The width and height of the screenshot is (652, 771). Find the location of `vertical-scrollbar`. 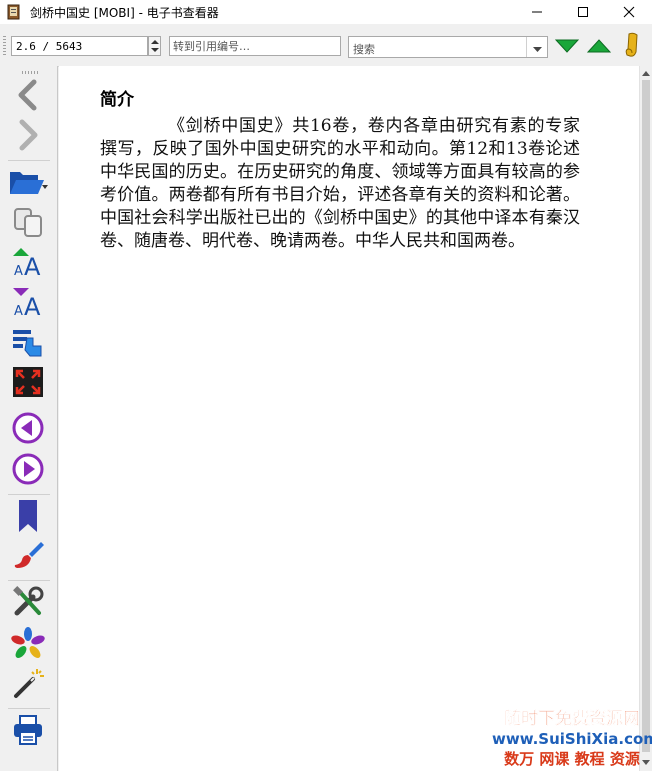

vertical-scrollbar is located at coordinates (645, 418).